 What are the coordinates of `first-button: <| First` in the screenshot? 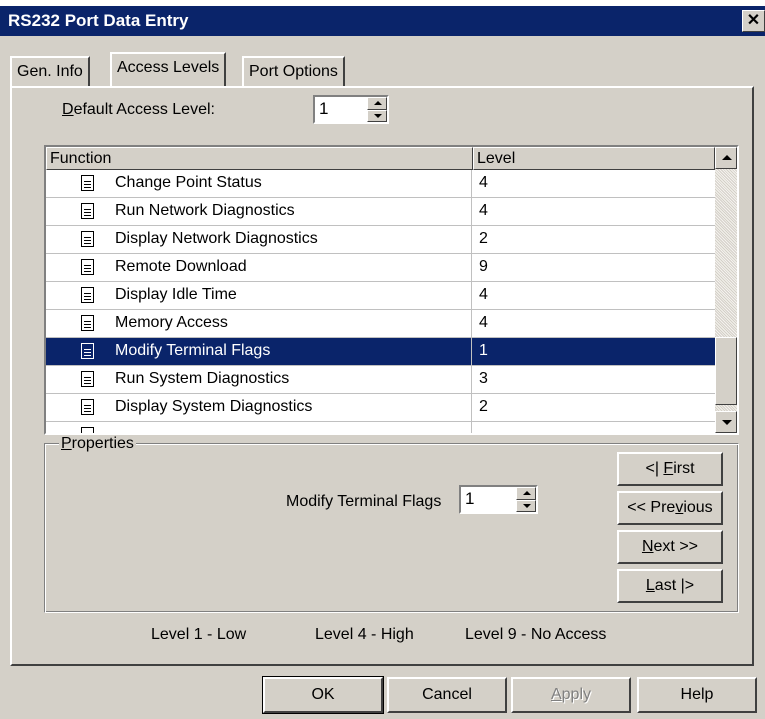 It's located at (670, 469).